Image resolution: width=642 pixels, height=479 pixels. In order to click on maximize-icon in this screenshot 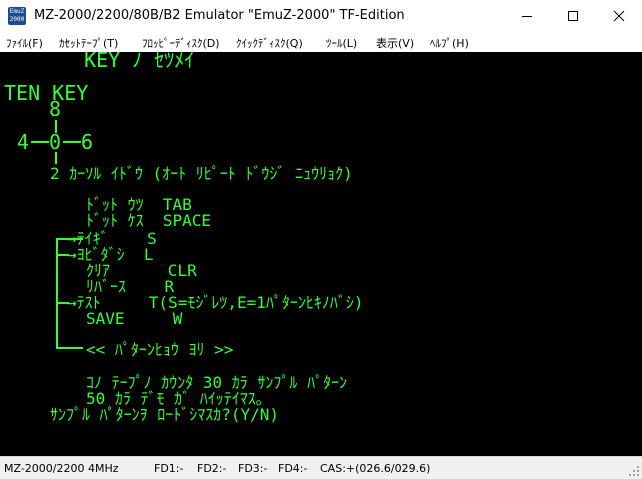, I will do `click(573, 16)`.